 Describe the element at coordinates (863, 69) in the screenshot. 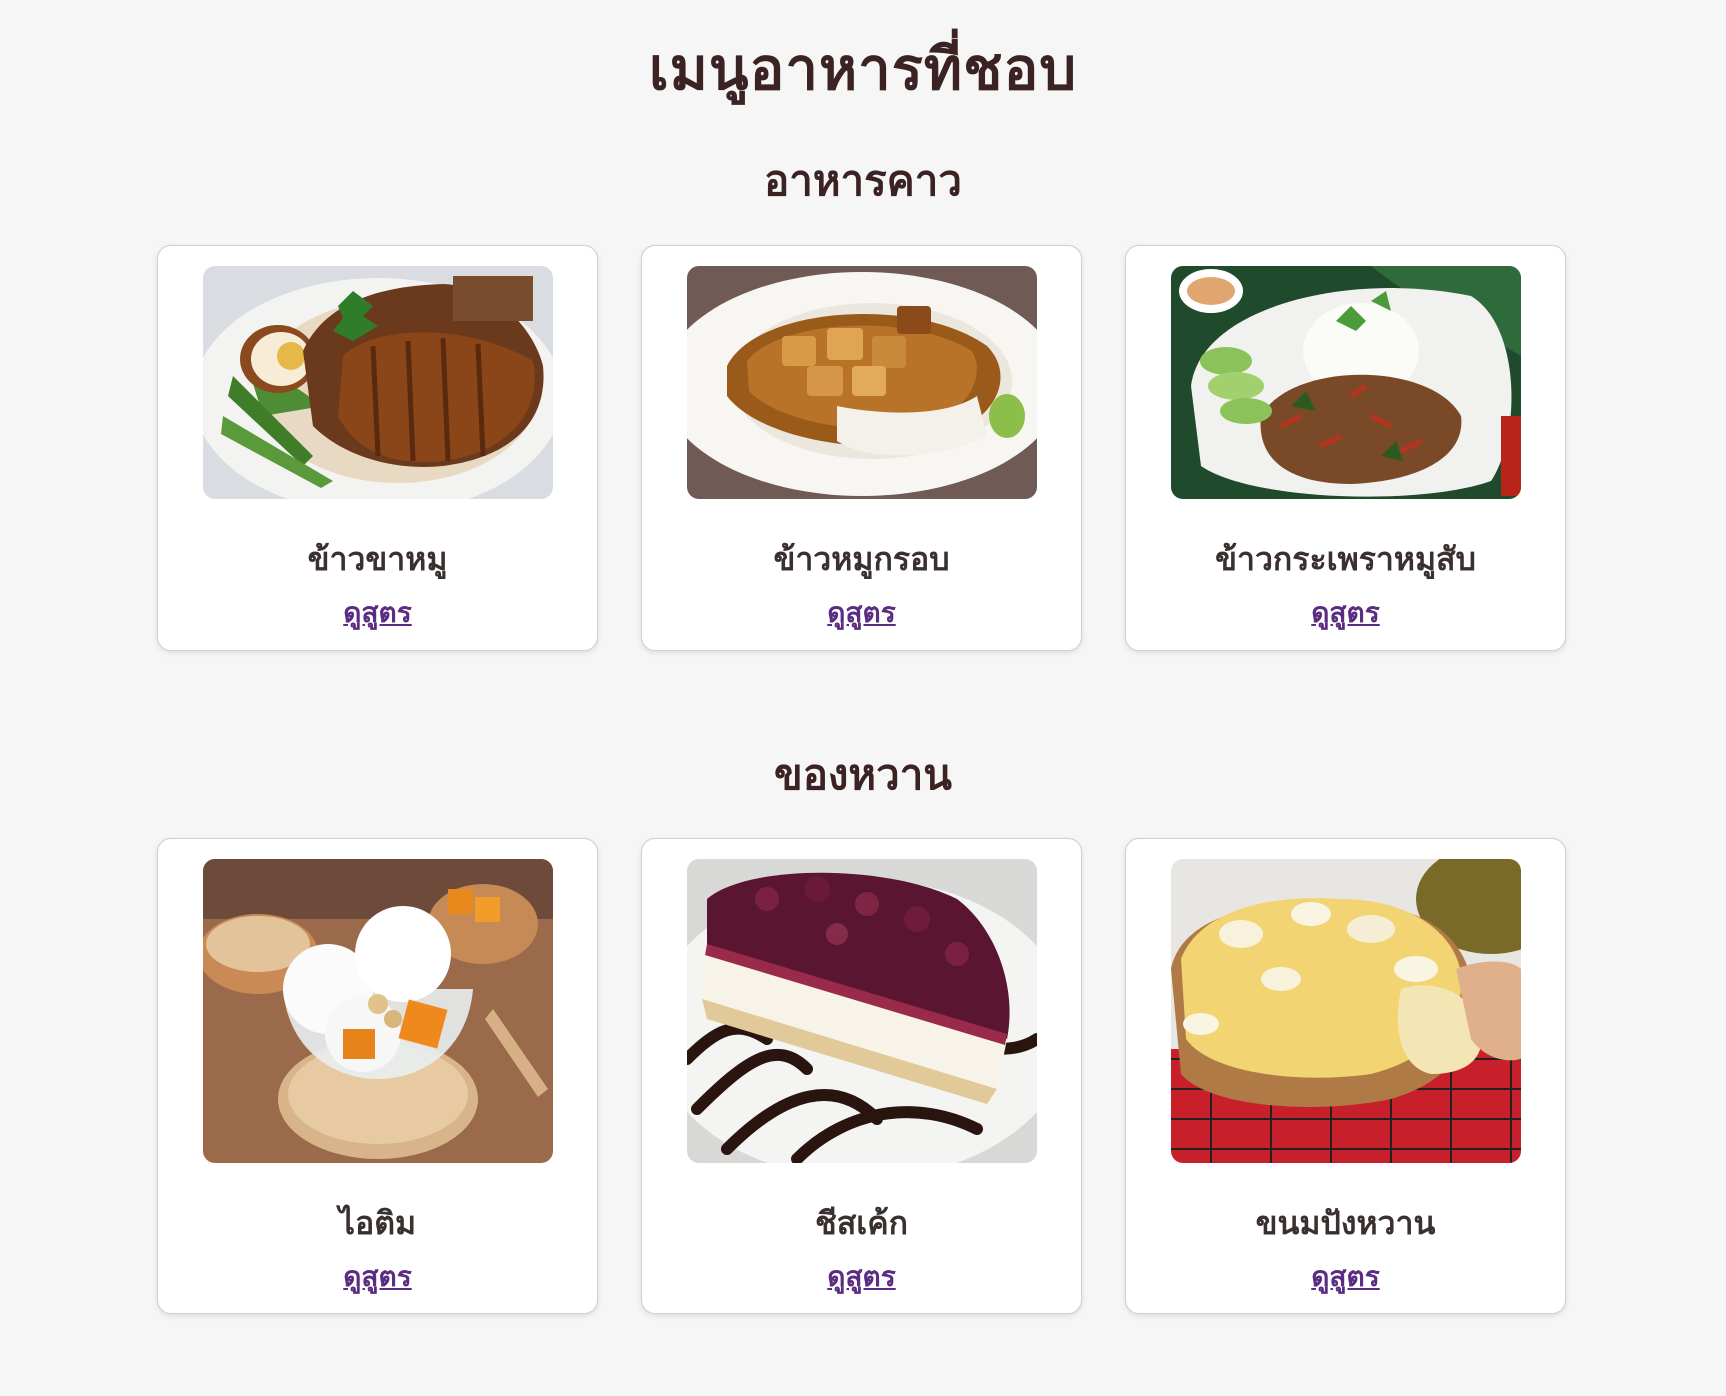

I see `page-title: เมนูอาหารที่ชอบ` at that location.